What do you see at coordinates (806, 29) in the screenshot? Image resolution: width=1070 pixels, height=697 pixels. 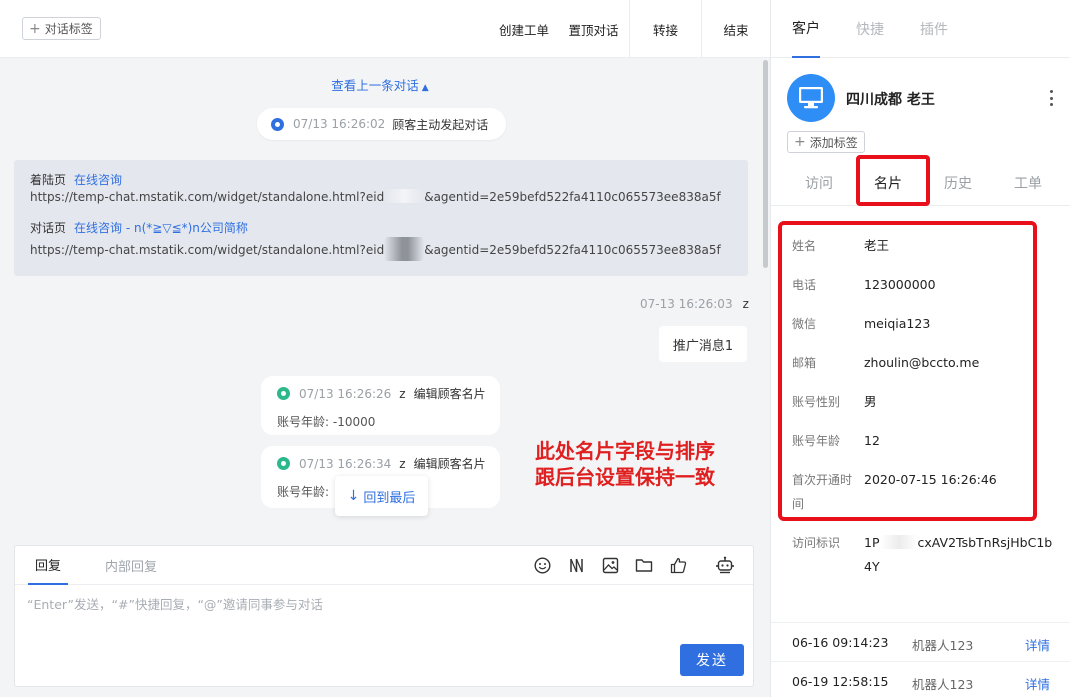 I see `tab-customer: 客户` at bounding box center [806, 29].